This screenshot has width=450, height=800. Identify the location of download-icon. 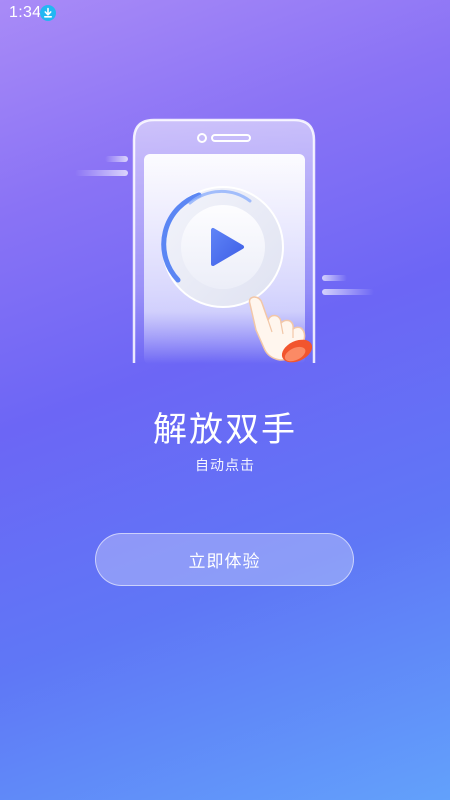
(48, 13).